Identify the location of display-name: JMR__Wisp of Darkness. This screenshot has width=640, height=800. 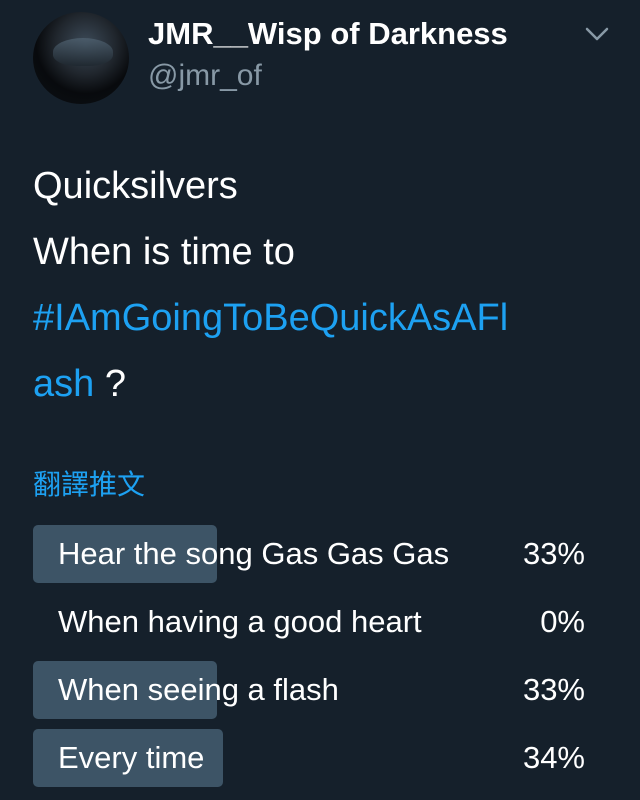
(328, 34).